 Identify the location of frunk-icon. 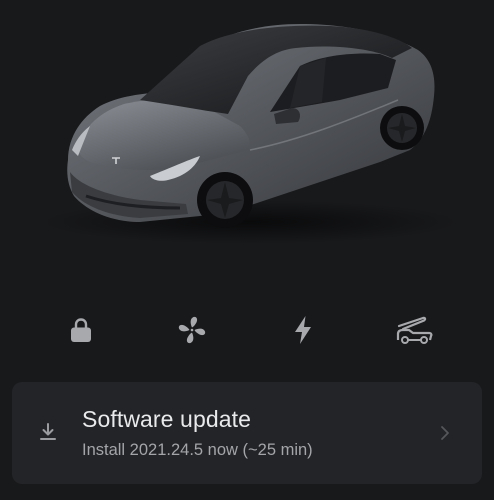
(414, 330).